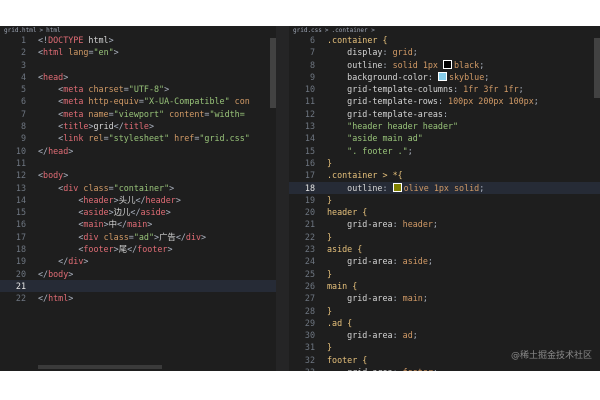  I want to click on code-line: 9 <link rel="stylesheet" href="grid.css", so click(138, 138).